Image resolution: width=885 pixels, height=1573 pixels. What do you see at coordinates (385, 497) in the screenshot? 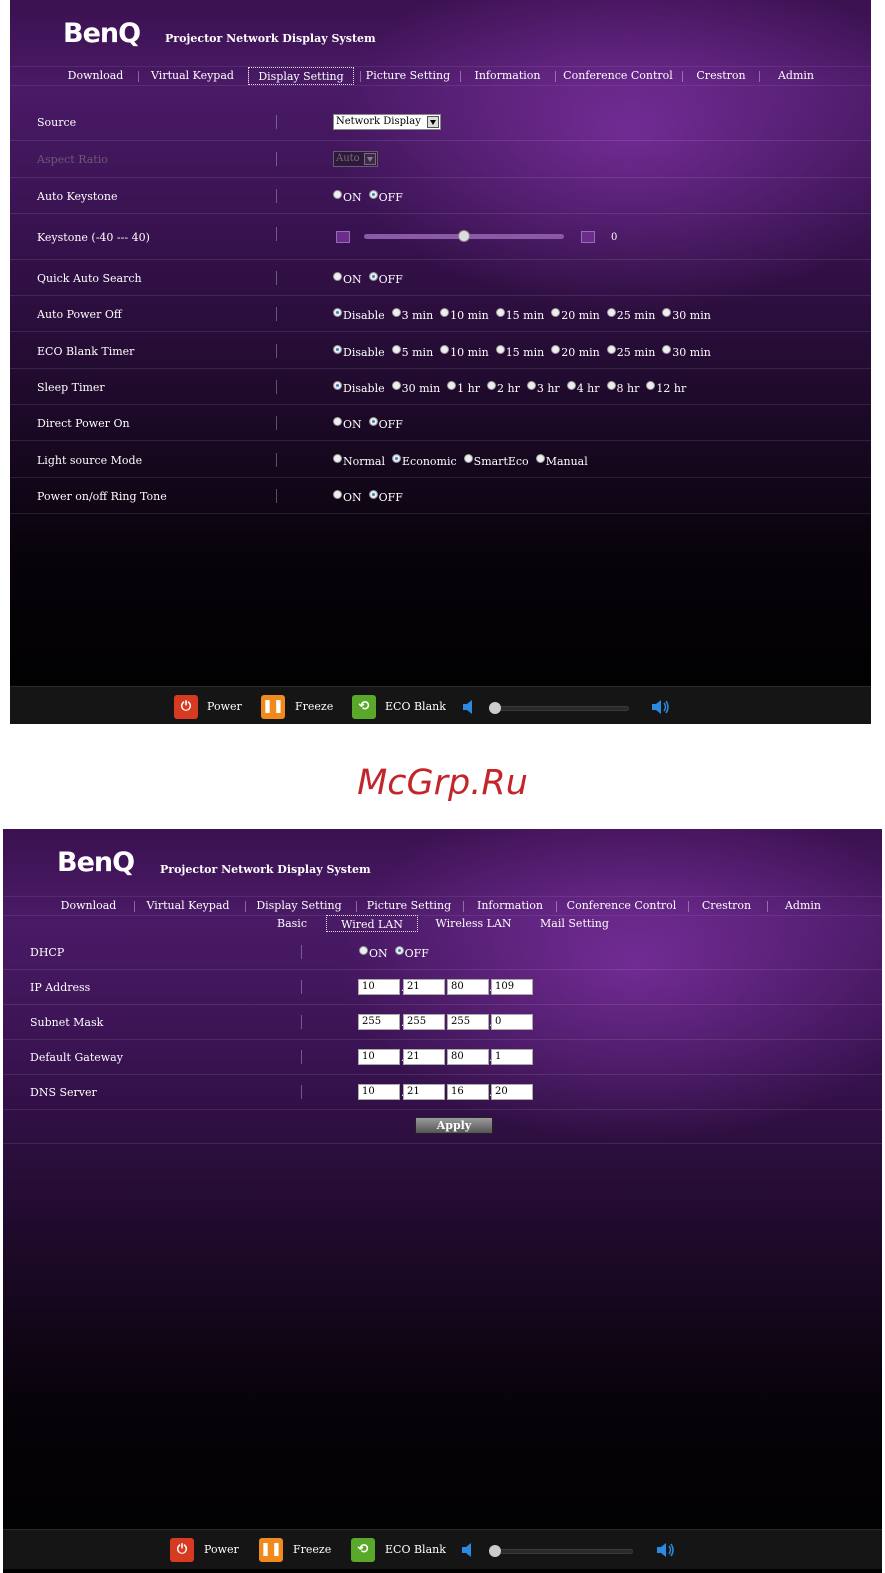
I see `ring-tone-option-off: OFF` at bounding box center [385, 497].